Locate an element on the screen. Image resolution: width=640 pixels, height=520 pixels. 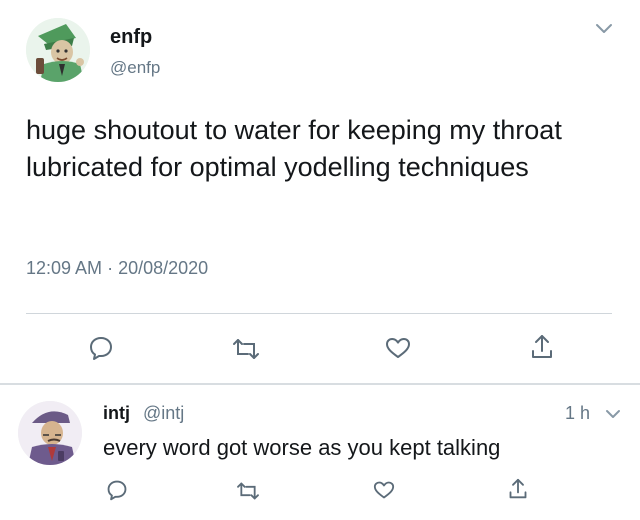
divider is located at coordinates (319, 313).